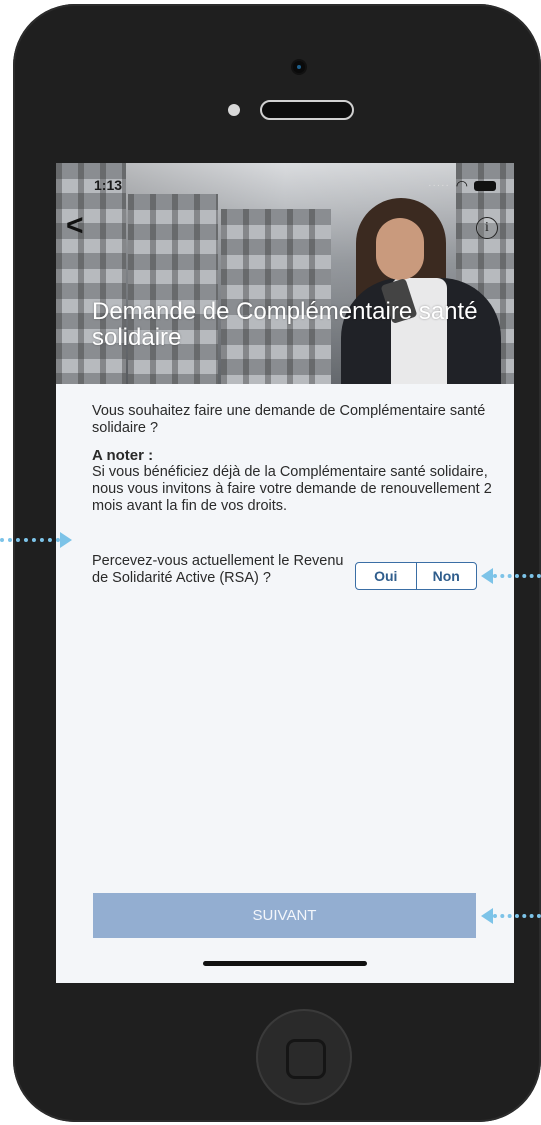 Image resolution: width=541 pixels, height=1125 pixels. I want to click on status-time: 1:13, so click(108, 185).